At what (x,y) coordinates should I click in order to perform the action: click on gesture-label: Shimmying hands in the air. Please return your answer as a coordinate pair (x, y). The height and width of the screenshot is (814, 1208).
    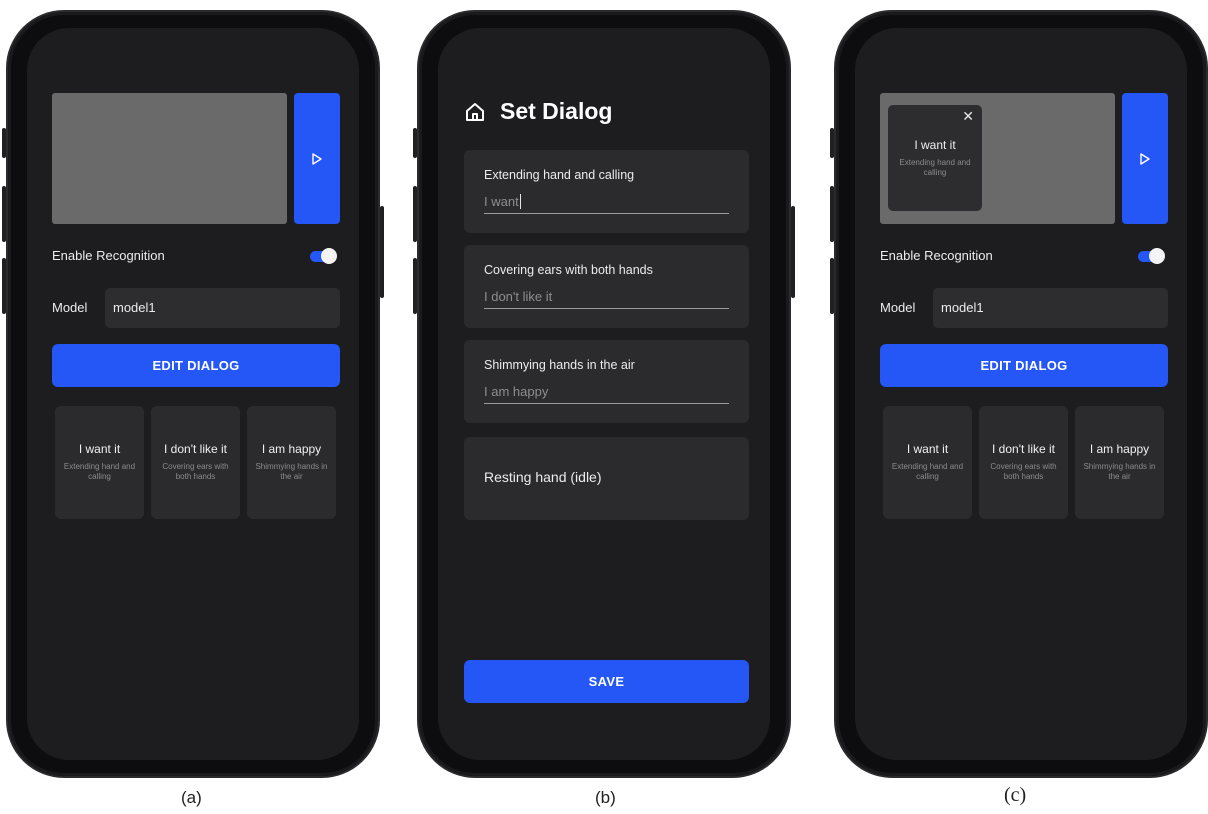
    Looking at the image, I should click on (559, 365).